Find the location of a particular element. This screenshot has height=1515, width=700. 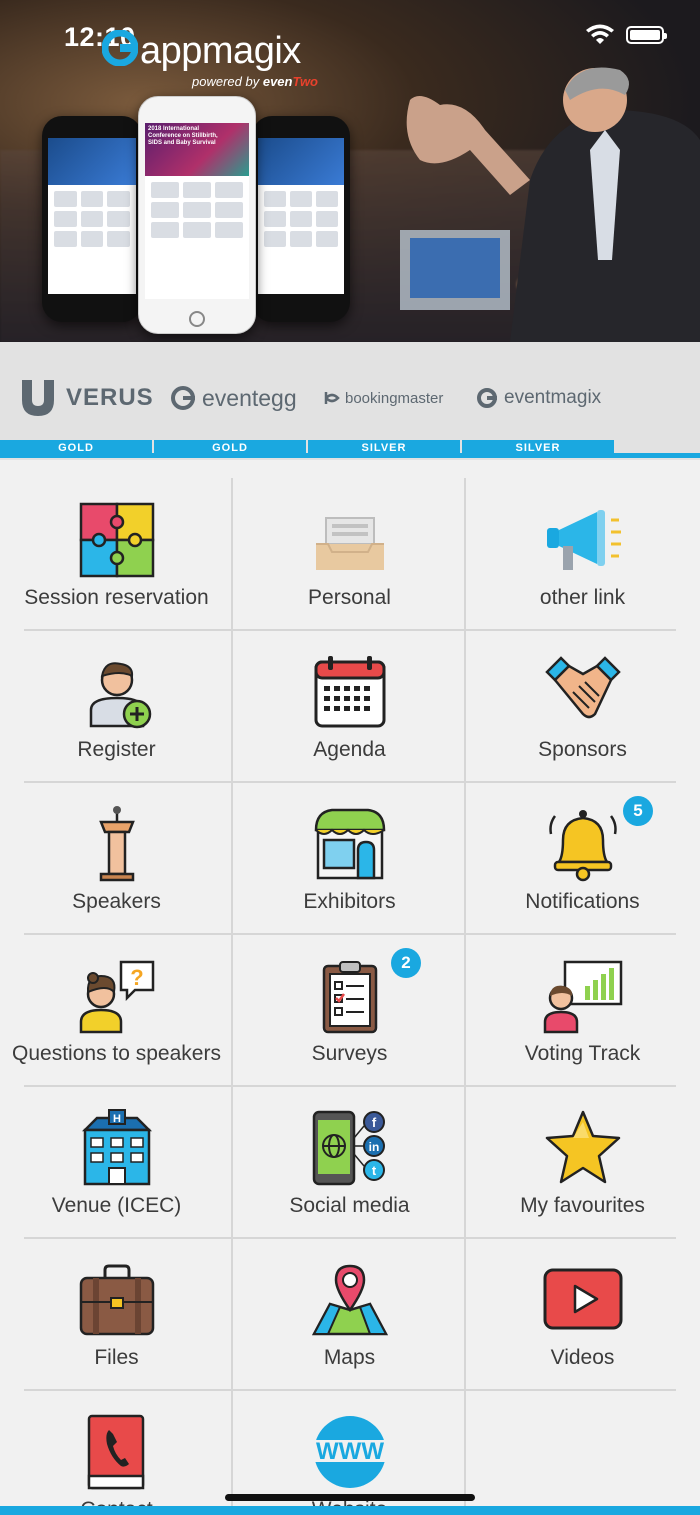

hotel-icon: H is located at coordinates (116, 1147).